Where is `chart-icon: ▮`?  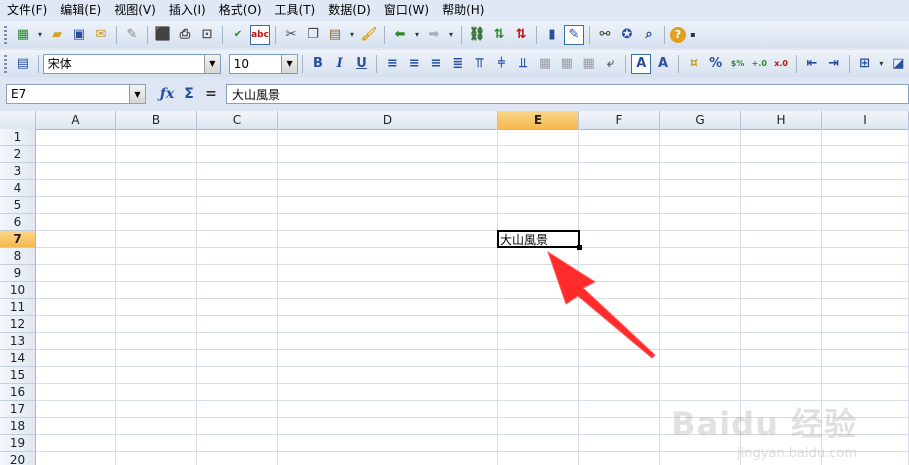
chart-icon: ▮ is located at coordinates (552, 35).